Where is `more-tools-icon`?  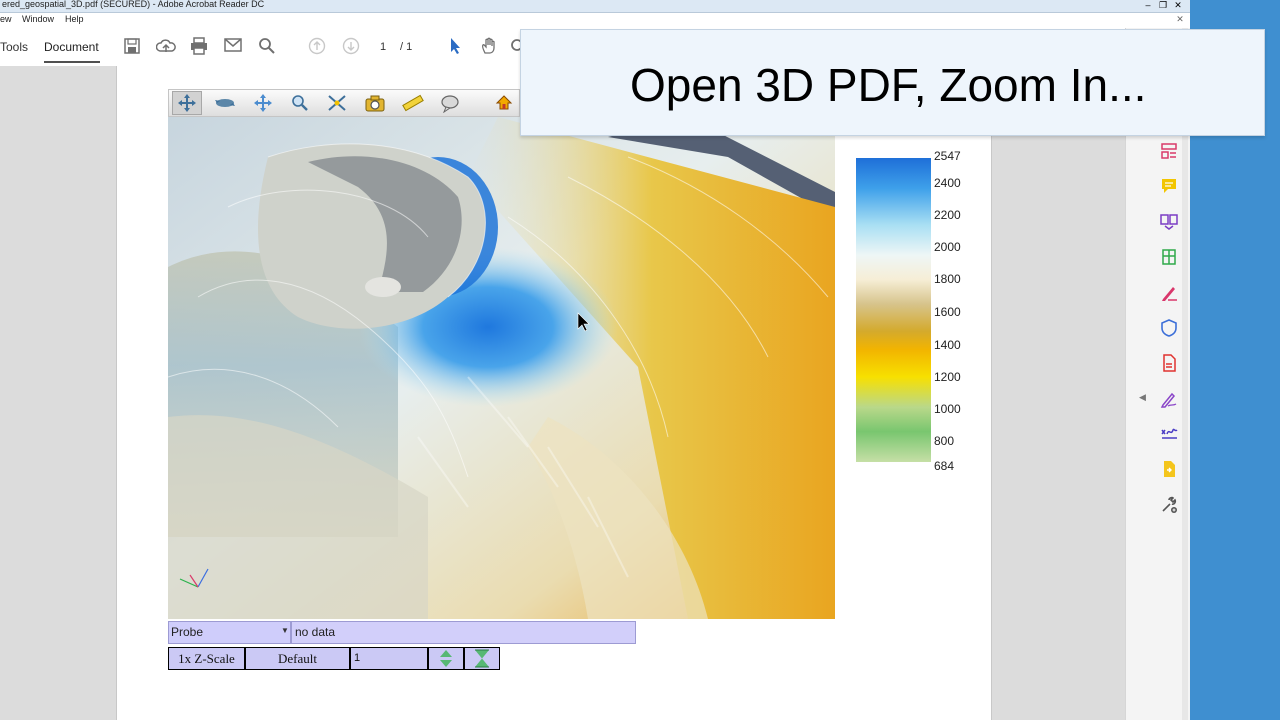
more-tools-icon is located at coordinates (1169, 507).